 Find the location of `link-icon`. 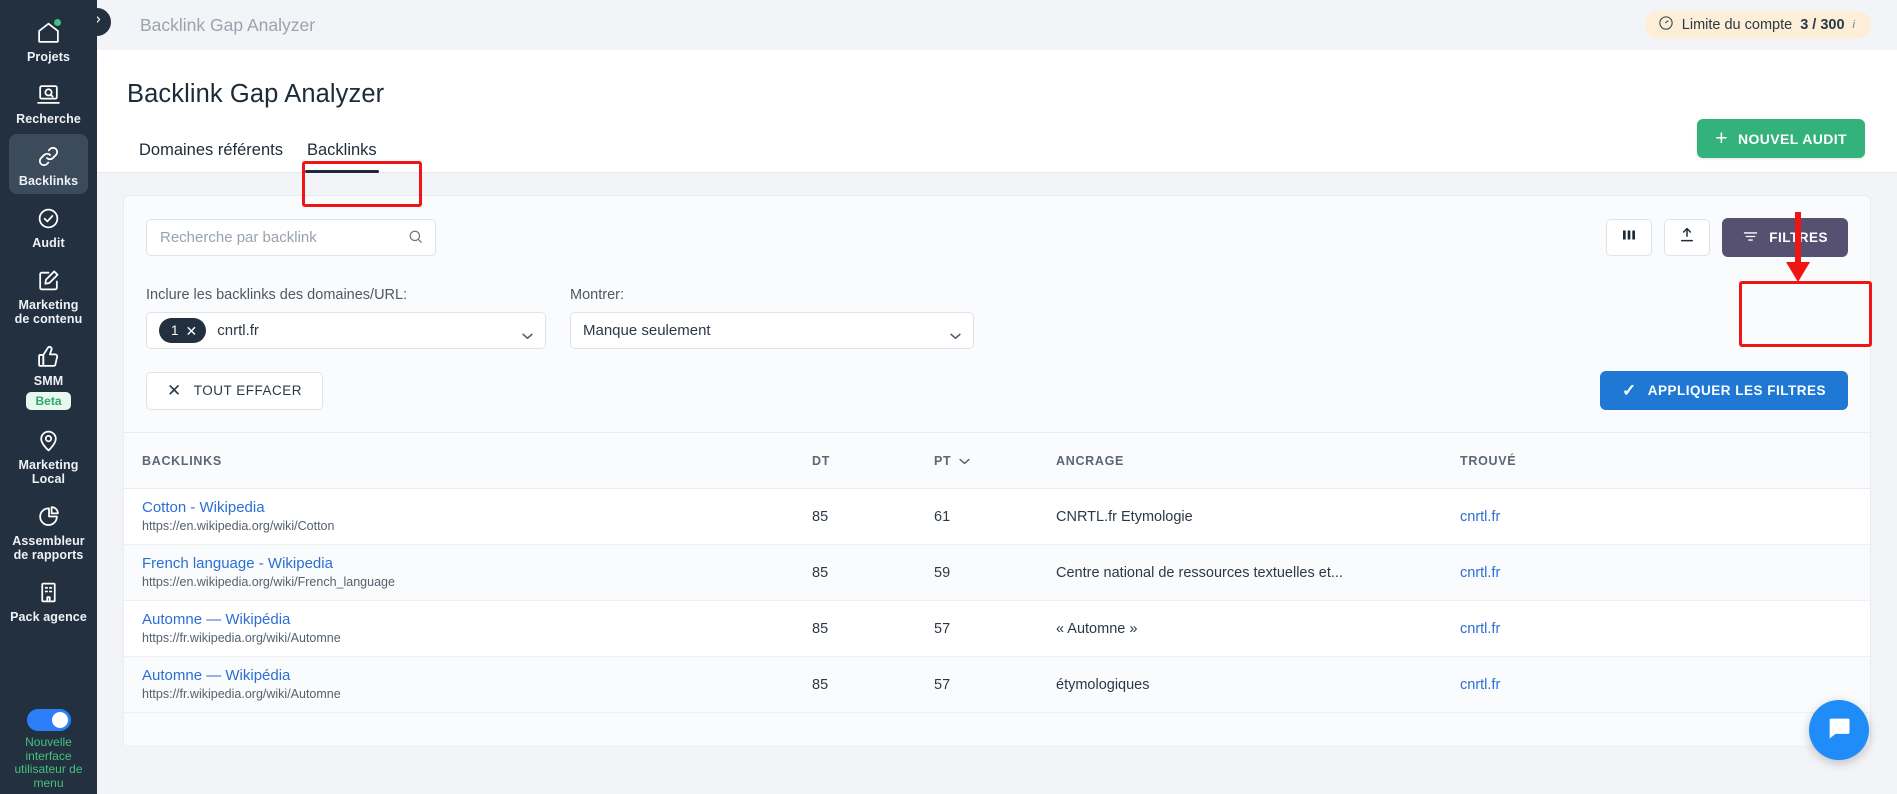

link-icon is located at coordinates (49, 156).